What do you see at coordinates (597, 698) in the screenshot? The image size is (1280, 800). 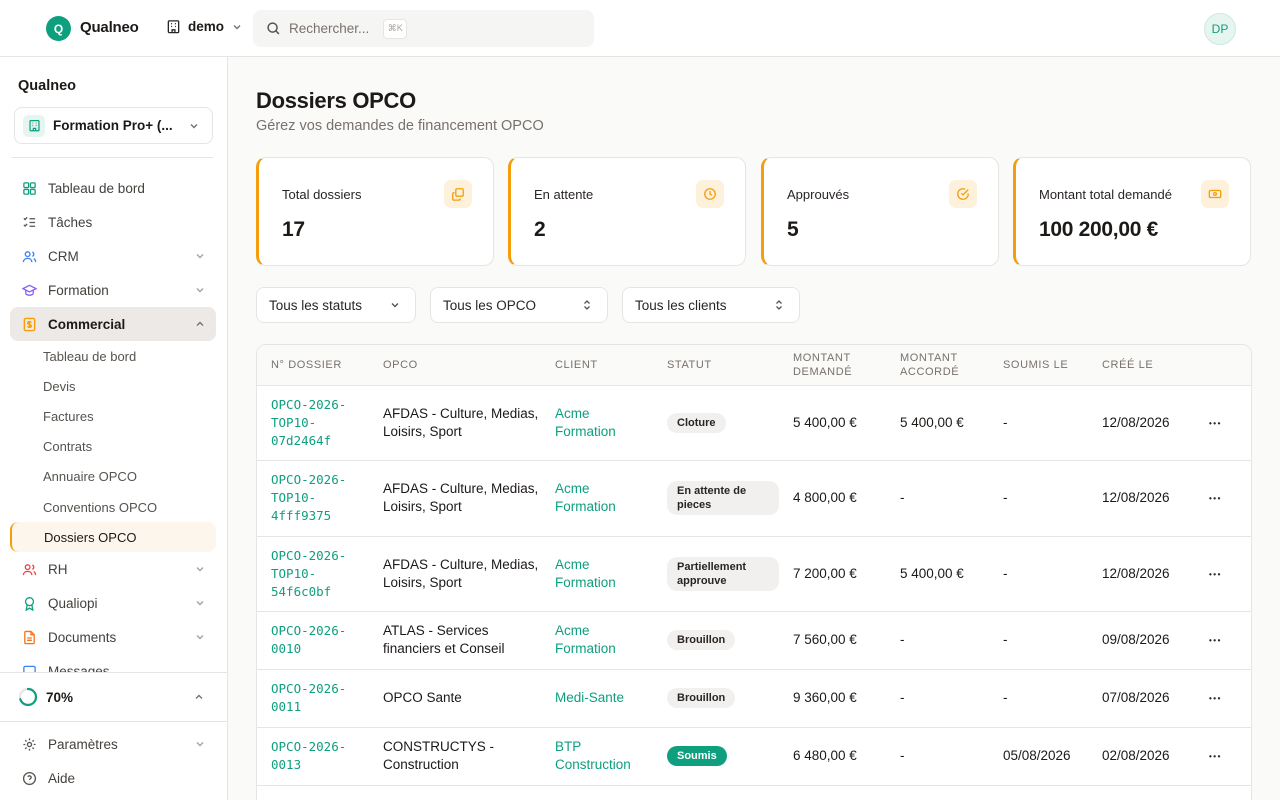 I see `client-link: Medi-Sante` at bounding box center [597, 698].